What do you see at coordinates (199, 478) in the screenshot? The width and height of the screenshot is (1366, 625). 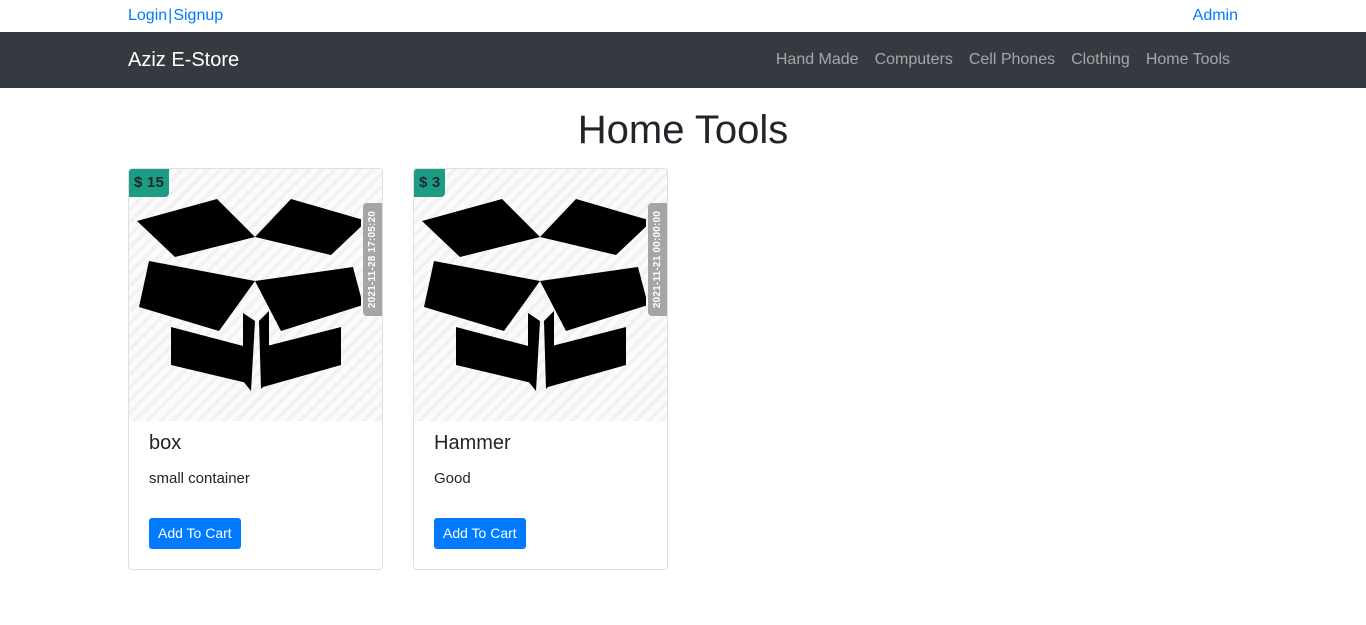 I see `product-description: small container` at bounding box center [199, 478].